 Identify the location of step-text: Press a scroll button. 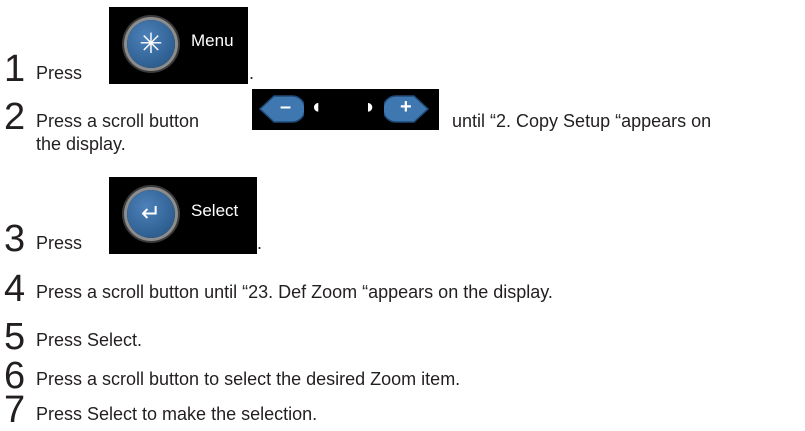
(118, 121).